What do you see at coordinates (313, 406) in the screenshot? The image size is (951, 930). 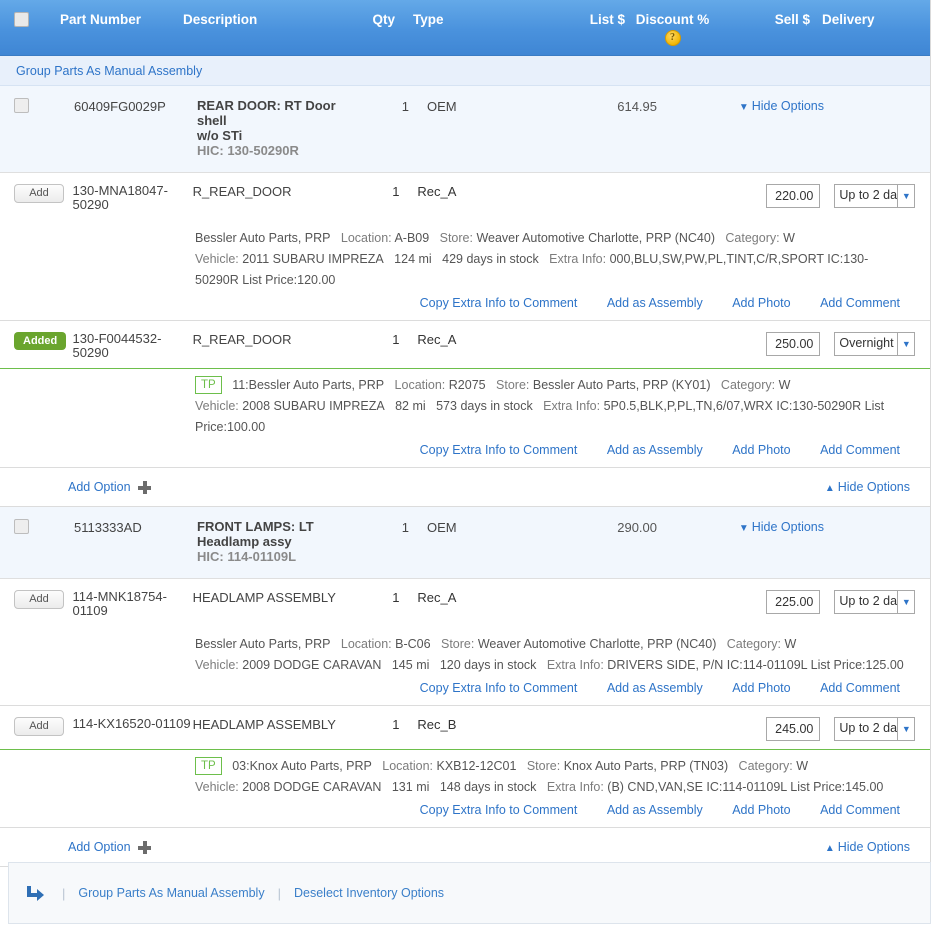 I see `detail-vehicle: 2008 SUBARU IMPREZA` at bounding box center [313, 406].